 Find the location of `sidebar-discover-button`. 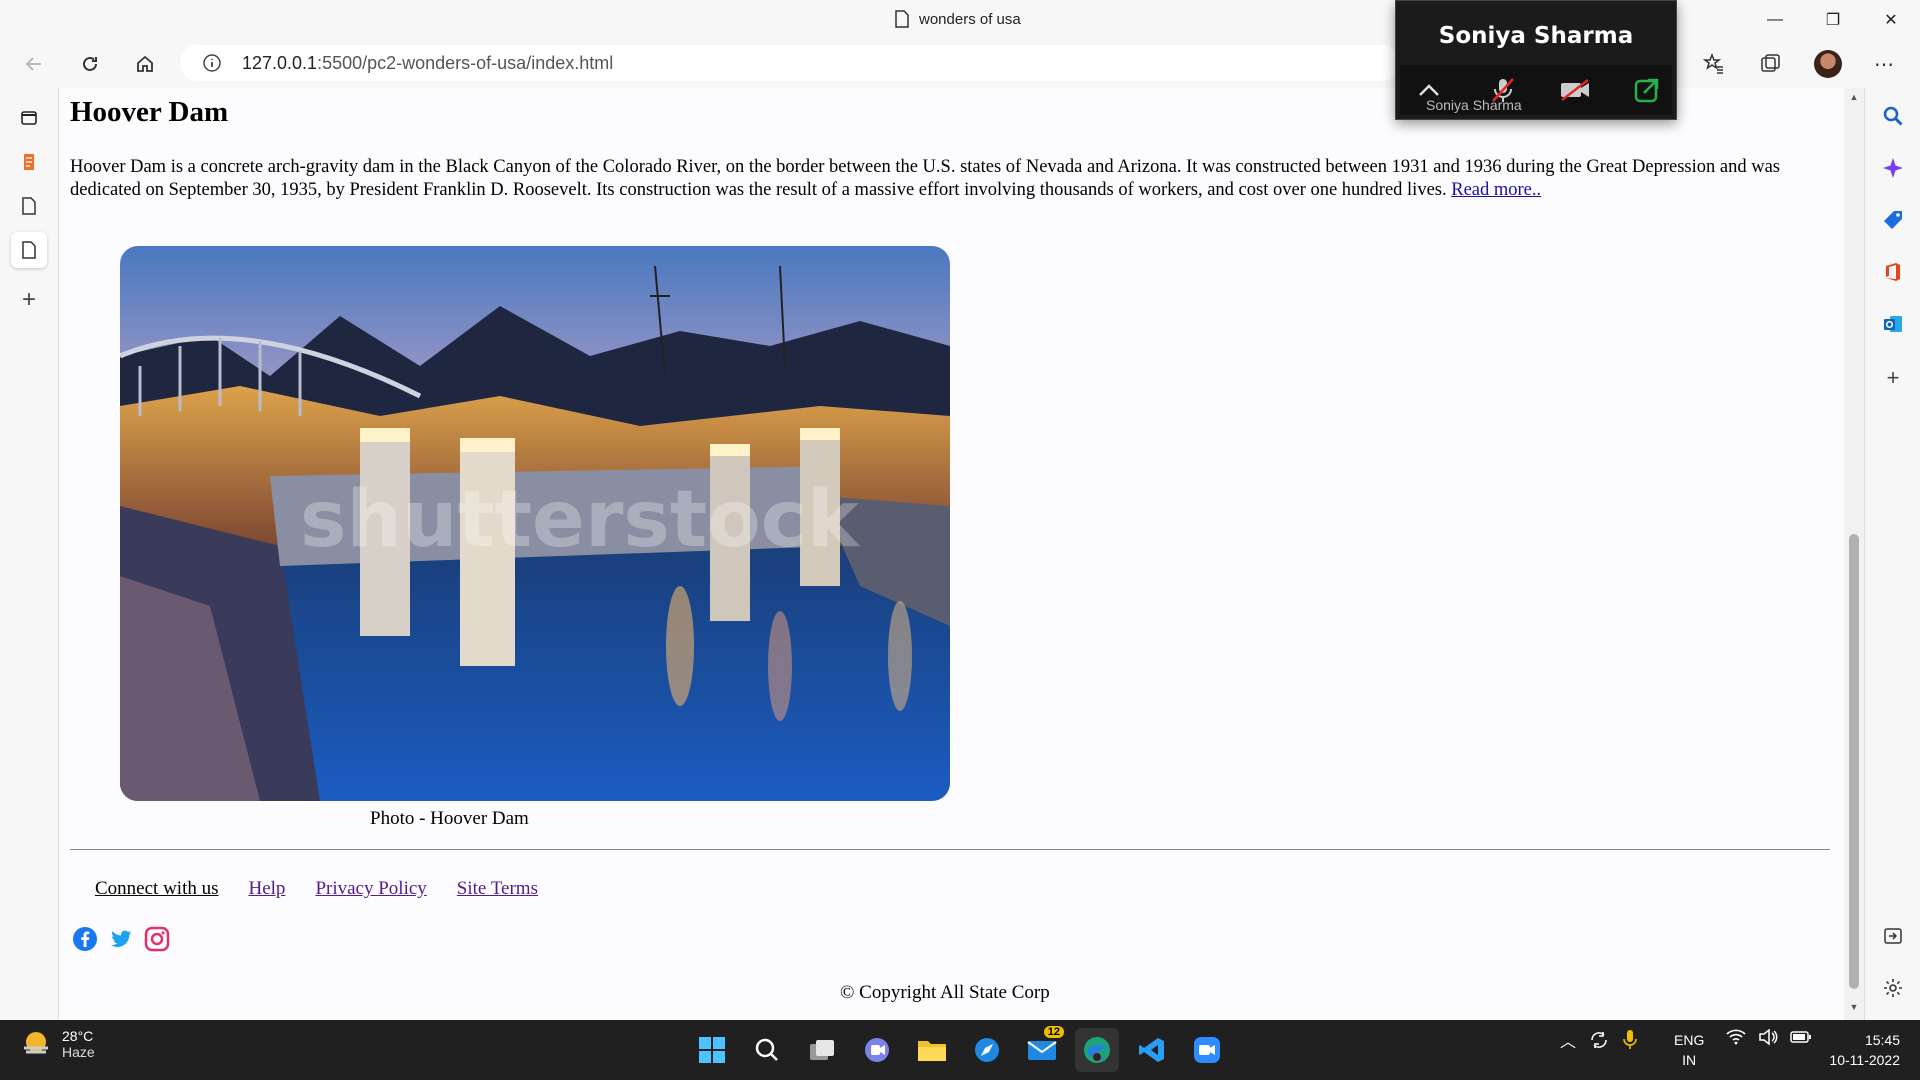

sidebar-discover-button is located at coordinates (1893, 168).